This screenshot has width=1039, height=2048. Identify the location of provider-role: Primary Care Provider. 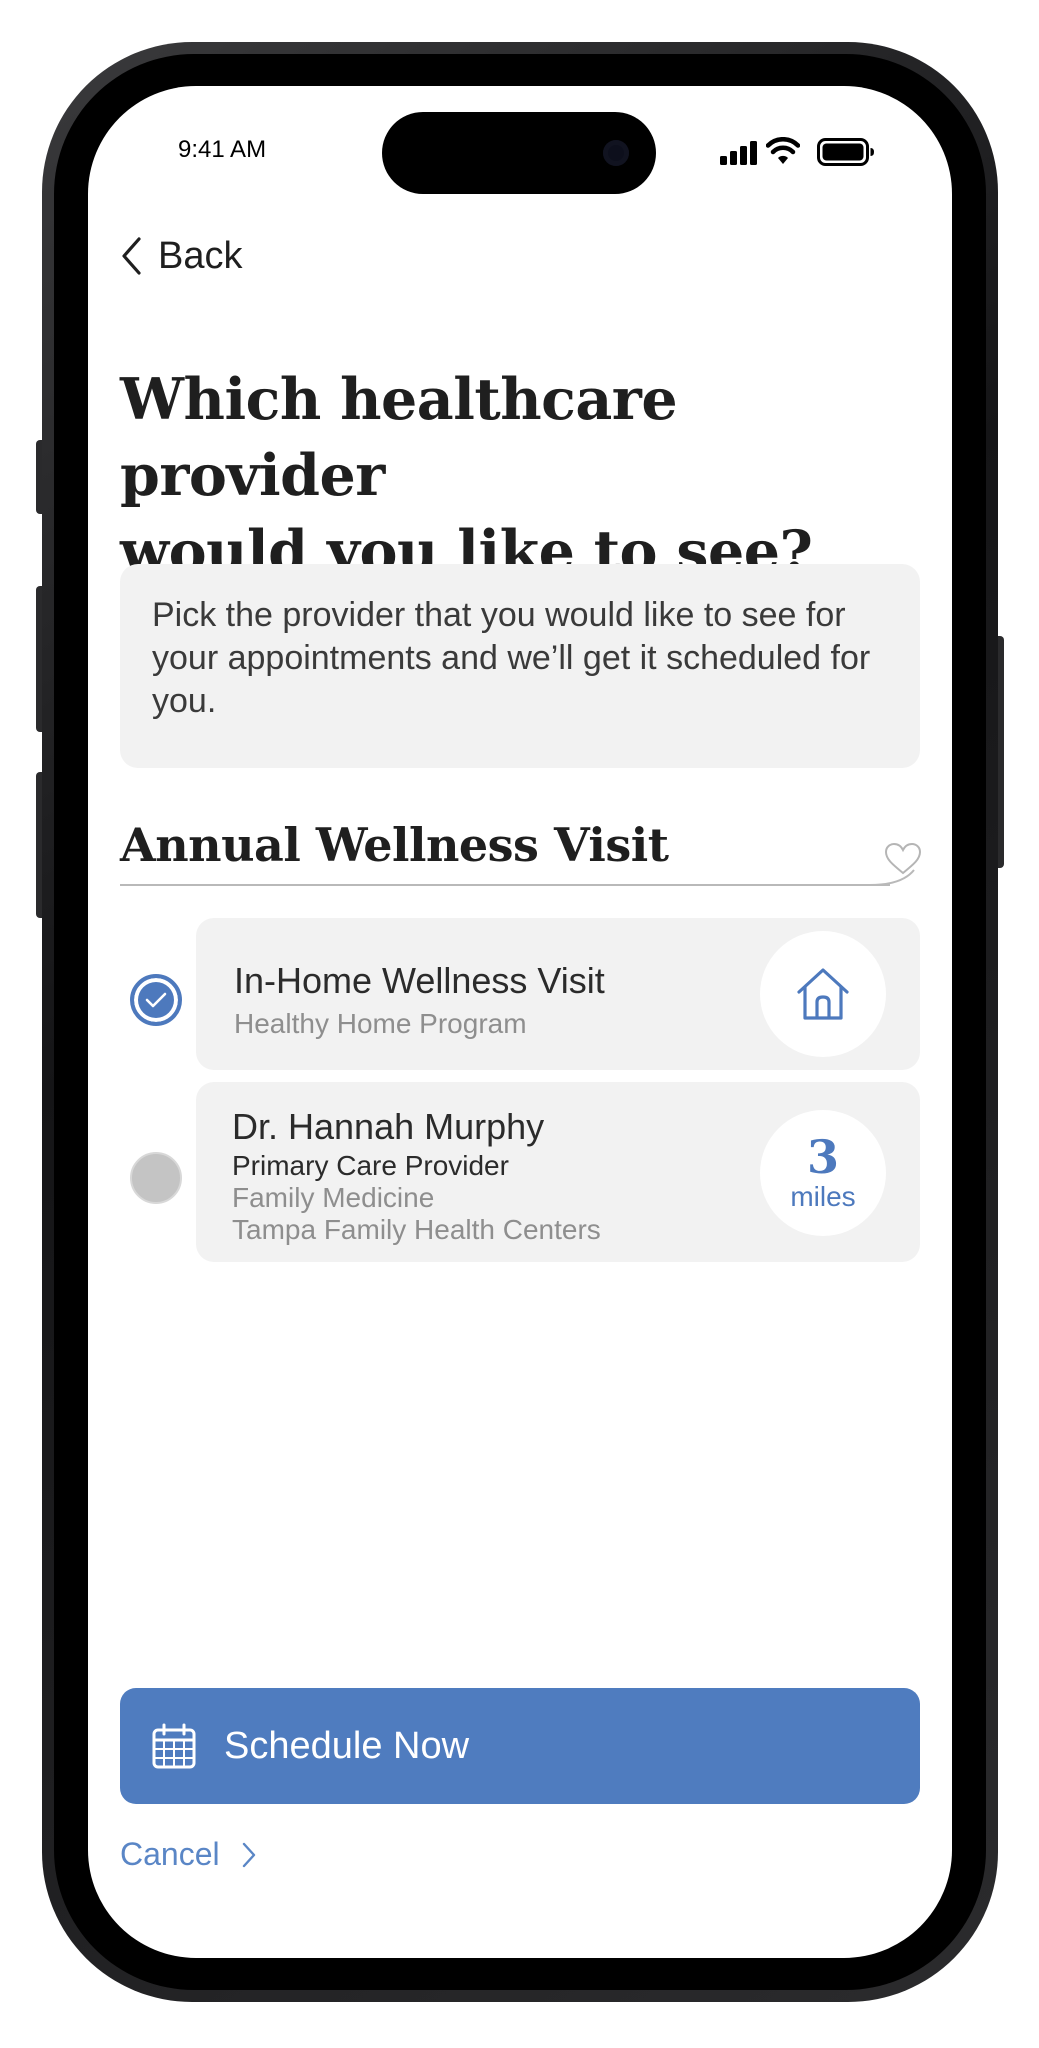
(370, 1165).